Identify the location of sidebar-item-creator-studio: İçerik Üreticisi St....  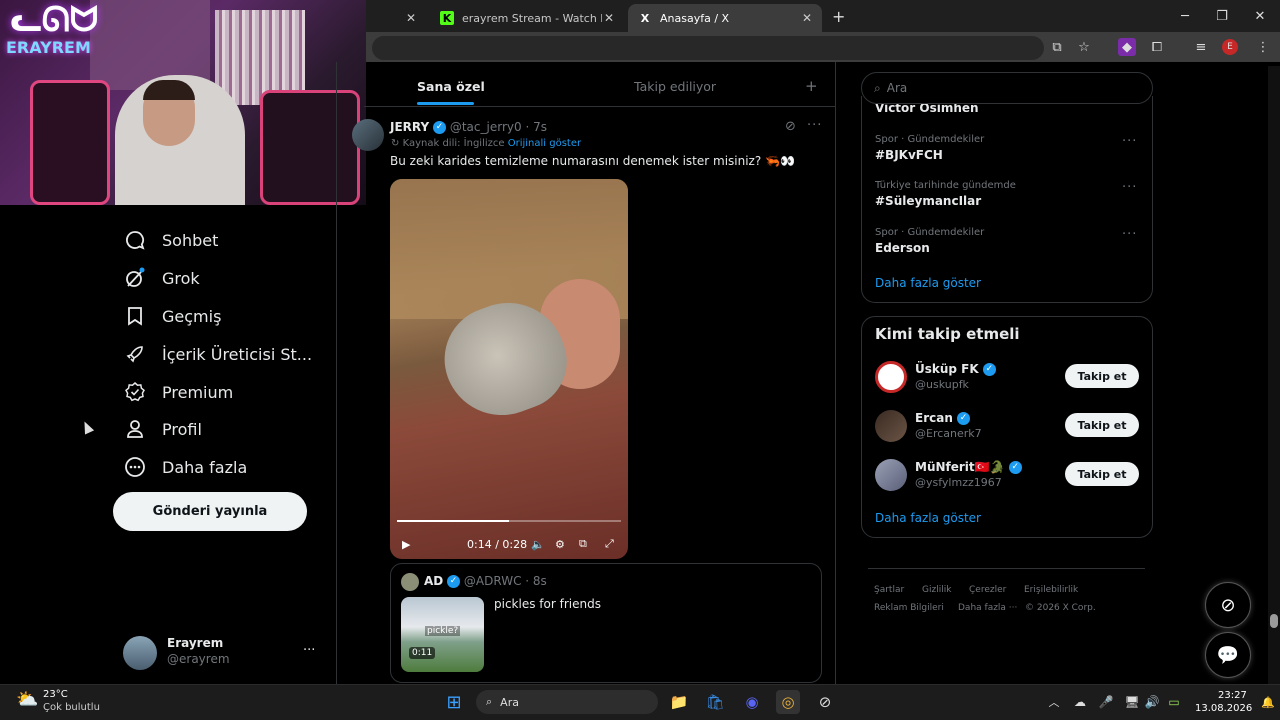
(218, 354).